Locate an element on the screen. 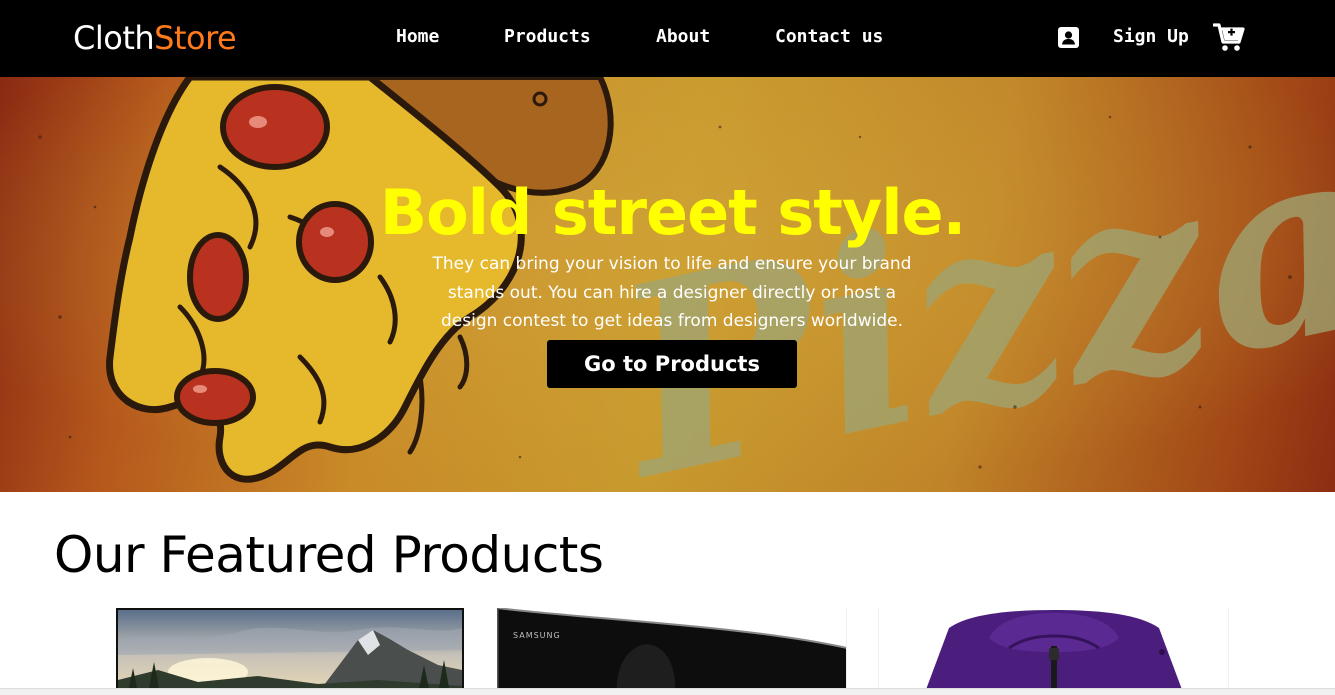 Image resolution: width=1335 pixels, height=695 pixels. nav-about-link: About is located at coordinates (683, 37).